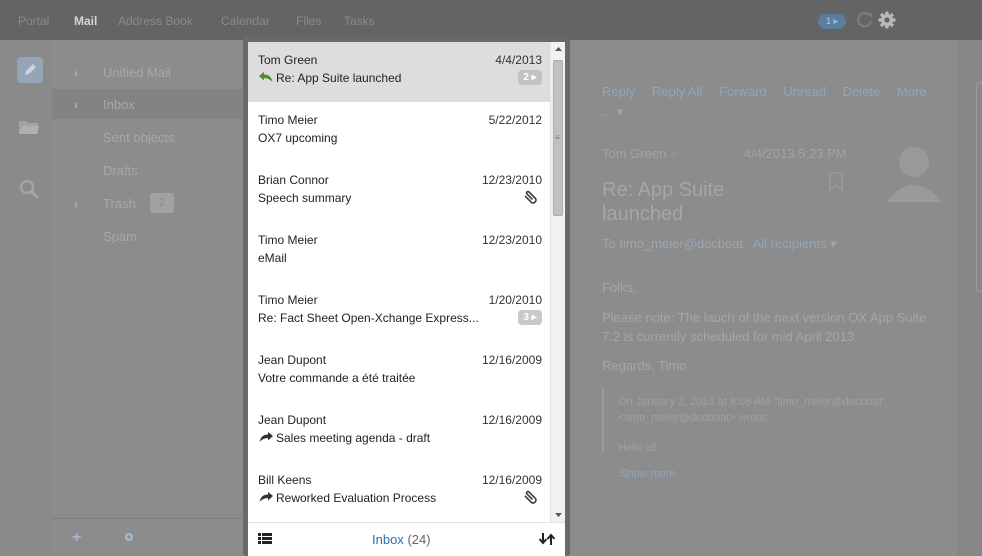 This screenshot has width=982, height=556. What do you see at coordinates (305, 198) in the screenshot?
I see `mail-subject: Speech summary` at bounding box center [305, 198].